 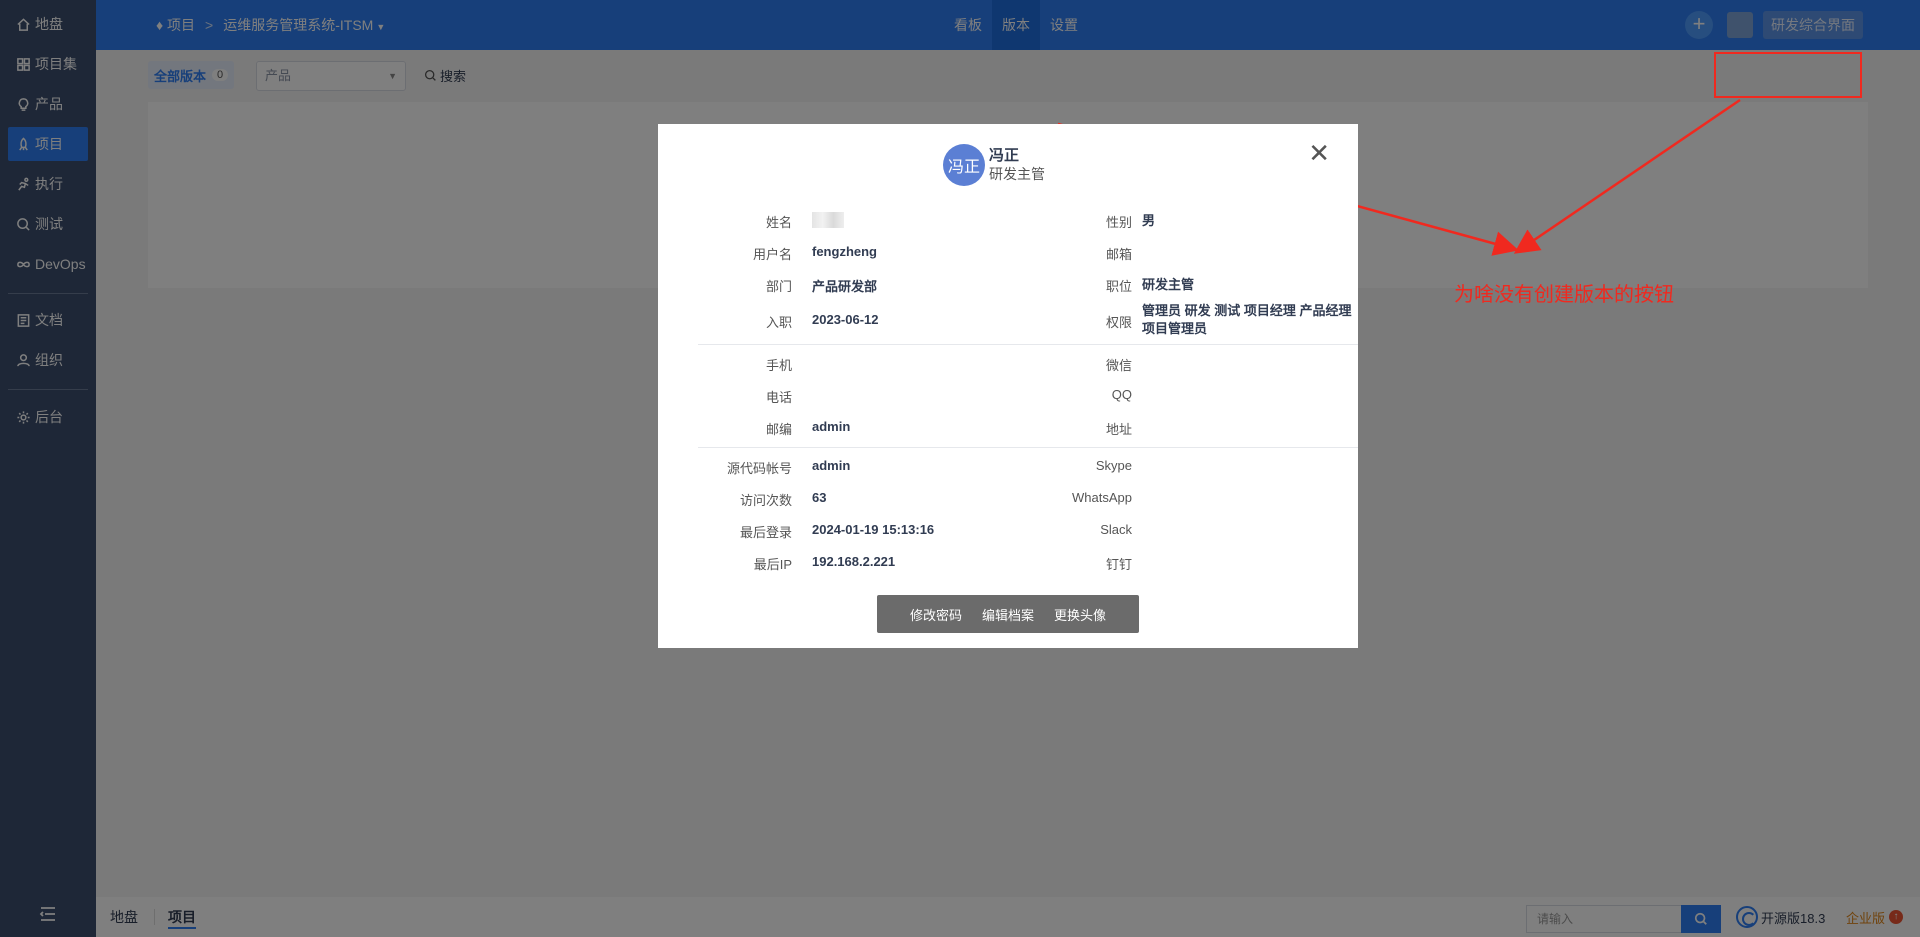 I want to click on info-label: 邮箱, so click(x=1118, y=254).